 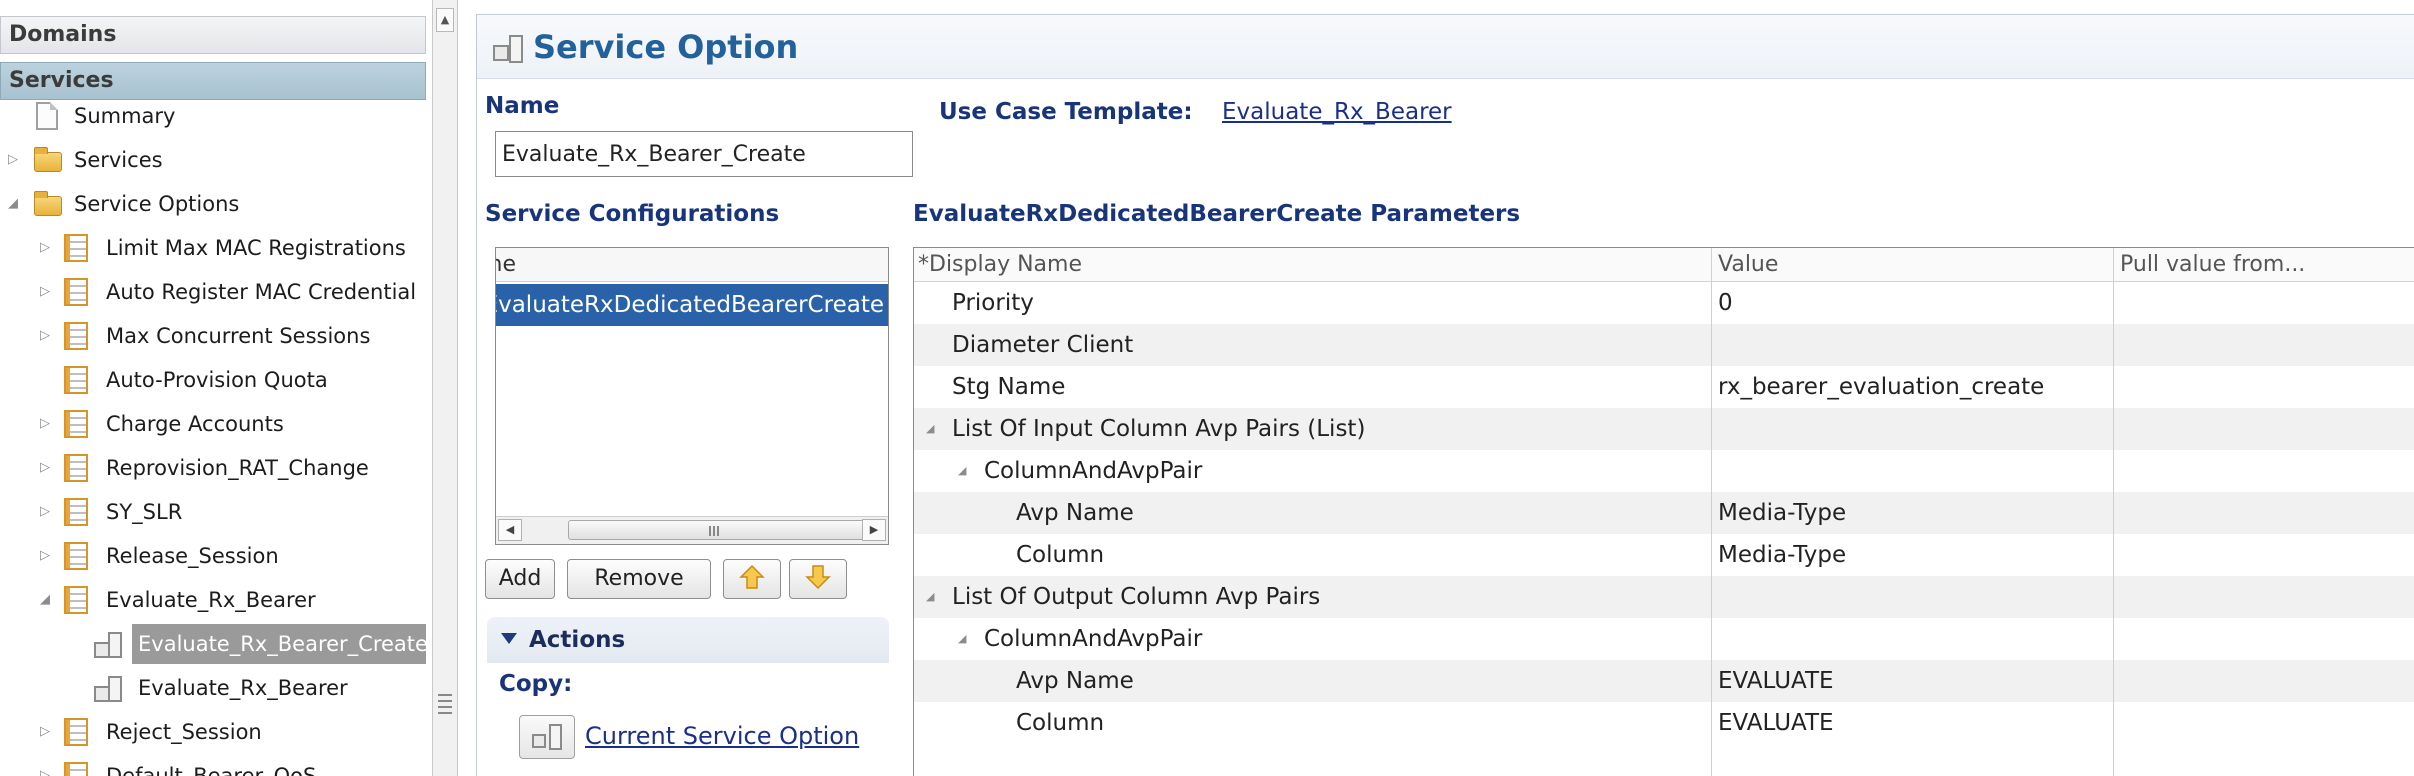 What do you see at coordinates (1093, 471) in the screenshot?
I see `param-name: ColumnAndAvpPair` at bounding box center [1093, 471].